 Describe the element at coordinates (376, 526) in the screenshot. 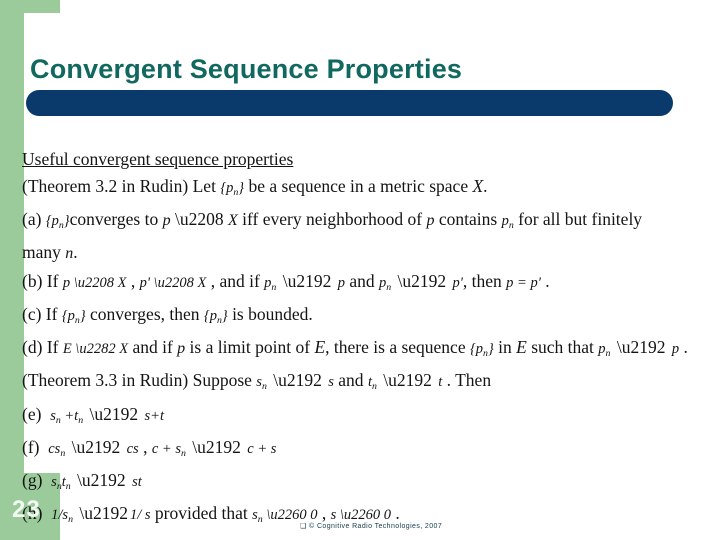

I see `footer-text: © Cognitive Radio Technologies, 2007` at that location.